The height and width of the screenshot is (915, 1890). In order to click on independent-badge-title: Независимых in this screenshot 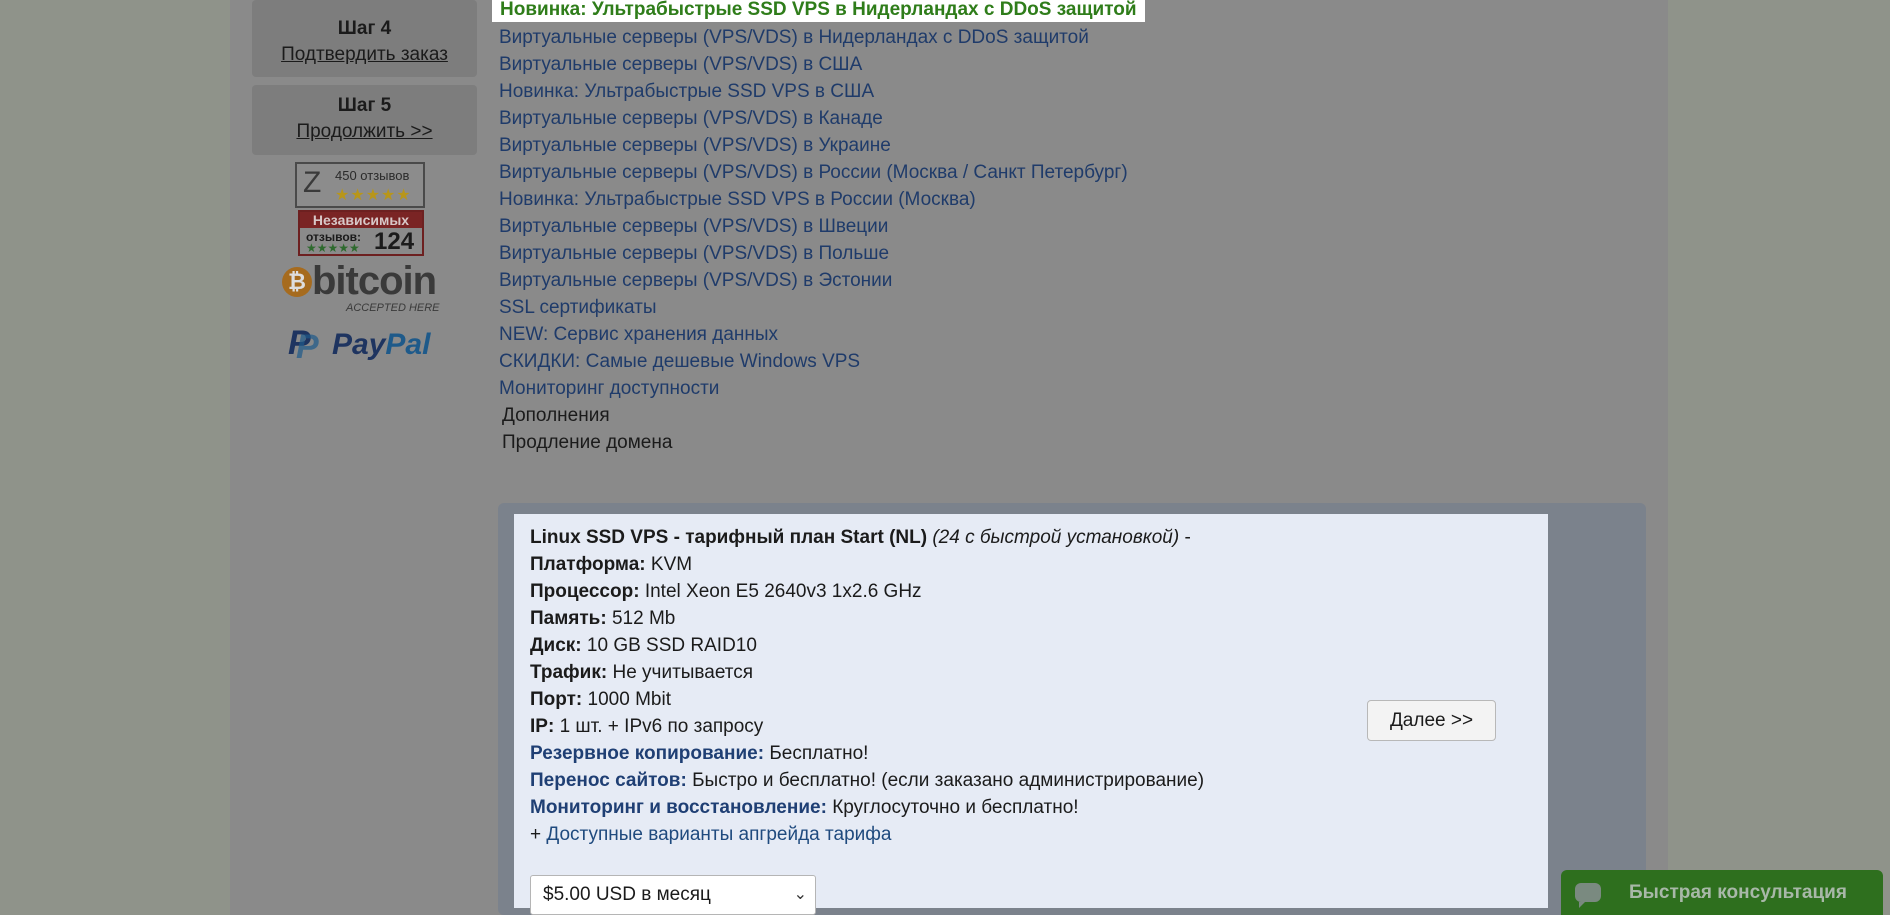, I will do `click(361, 220)`.